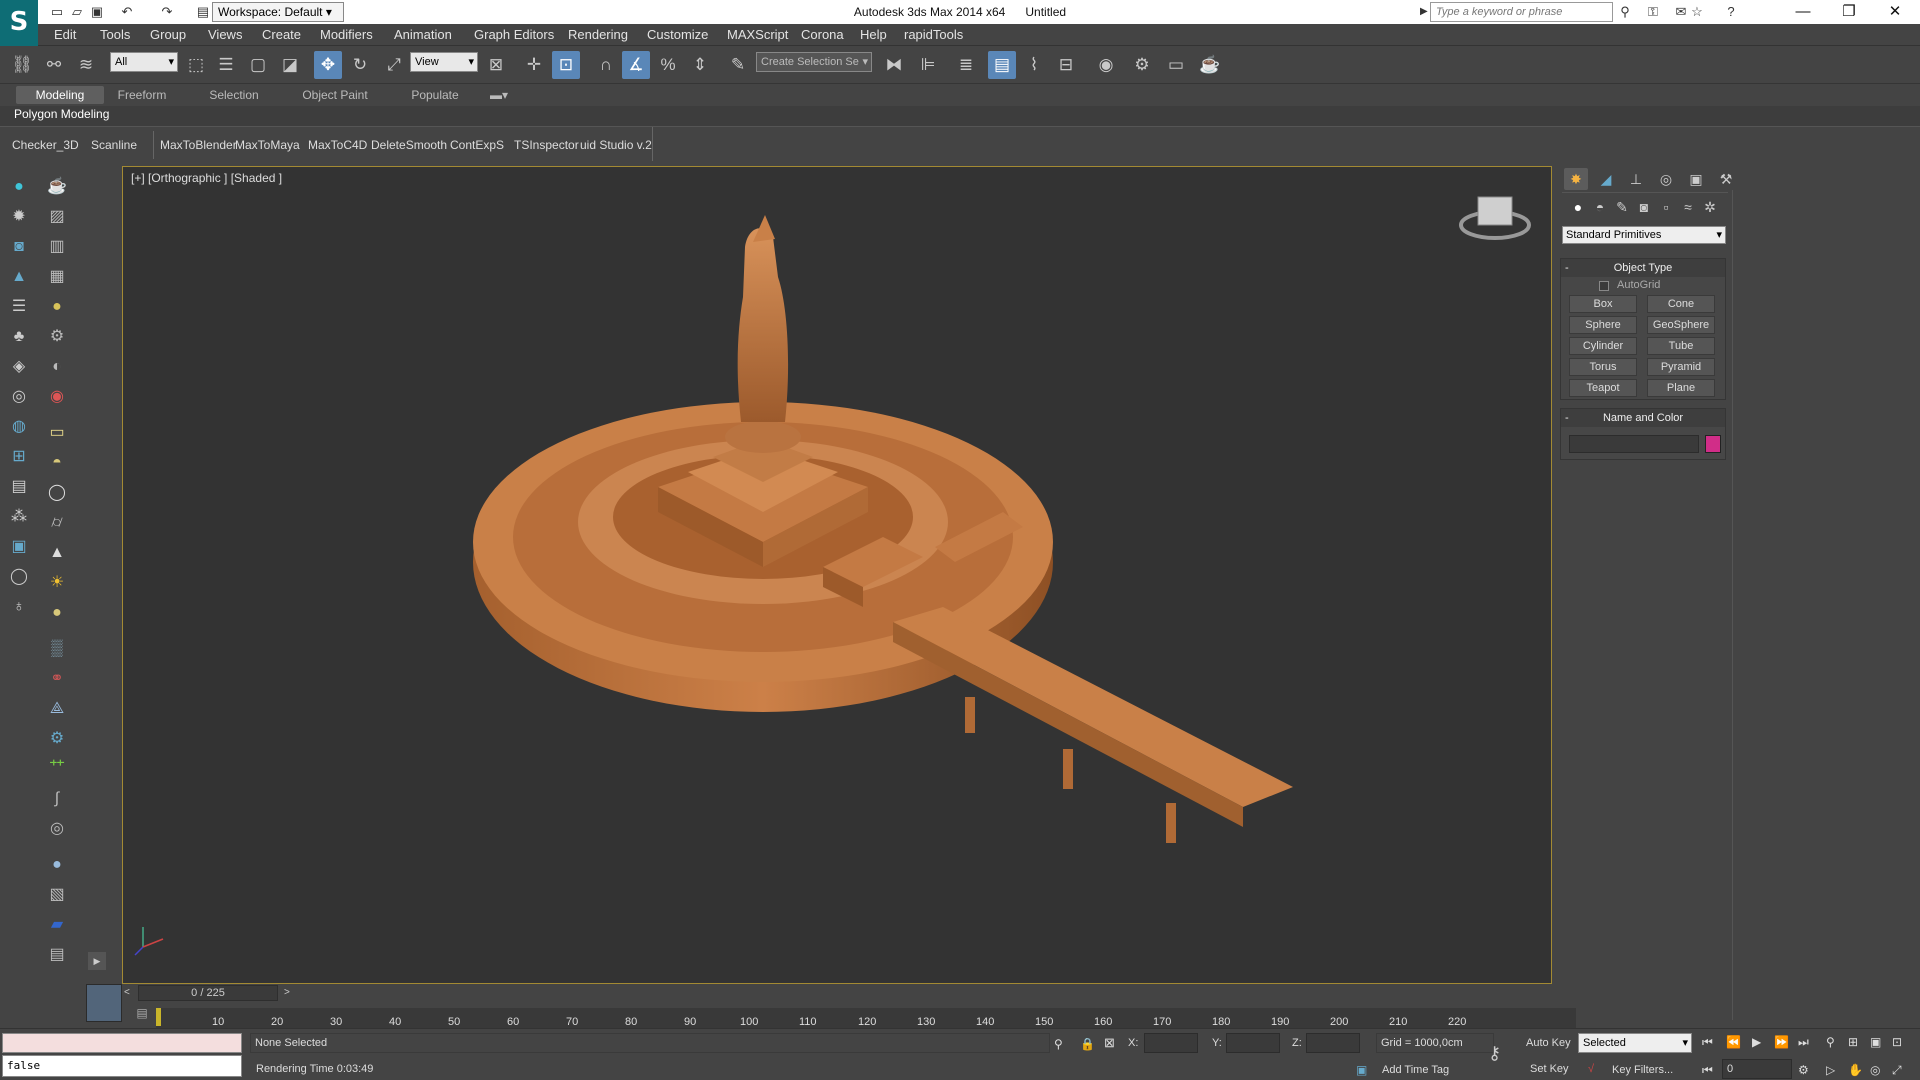  Describe the element at coordinates (1494, 1053) in the screenshot. I see `set-key-mode-icon: ⚷` at that location.